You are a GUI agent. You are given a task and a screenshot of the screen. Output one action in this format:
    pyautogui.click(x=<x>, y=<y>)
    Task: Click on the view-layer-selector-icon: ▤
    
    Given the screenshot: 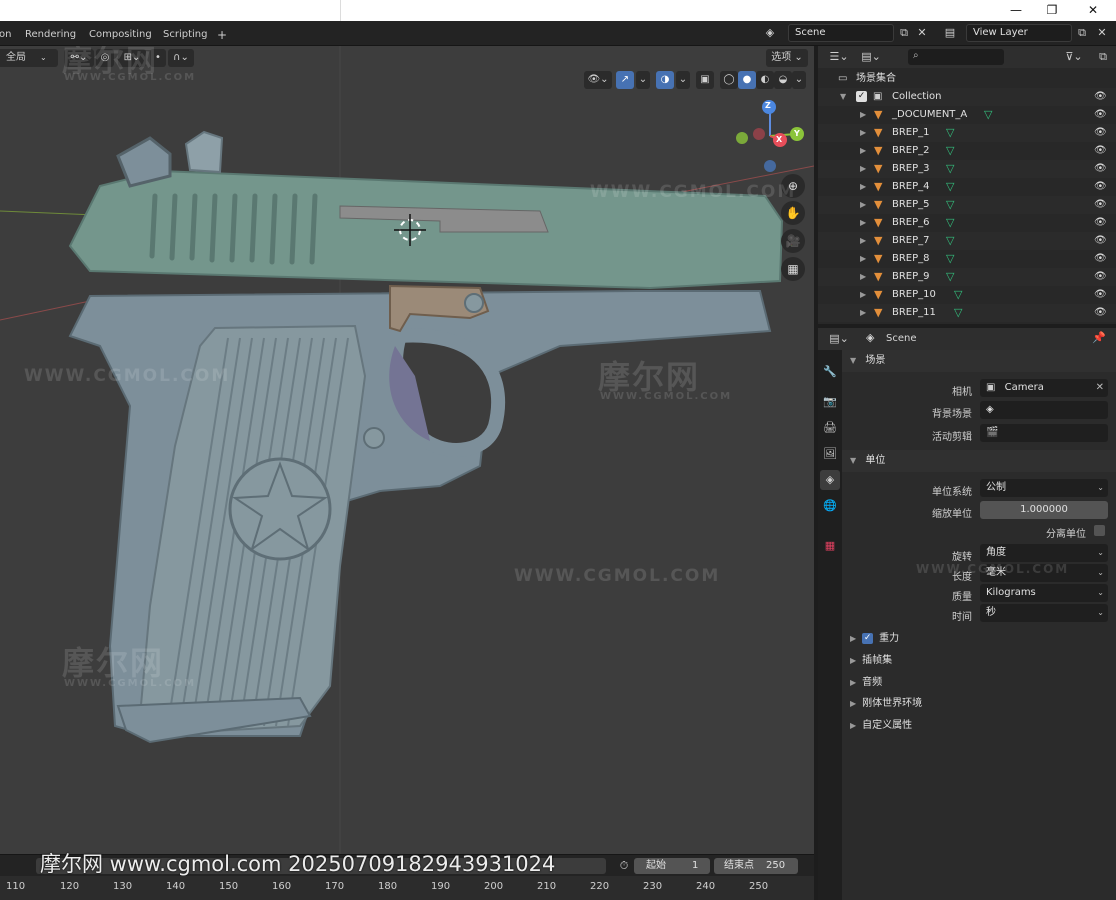 What is the action you would take?
    pyautogui.click(x=950, y=33)
    